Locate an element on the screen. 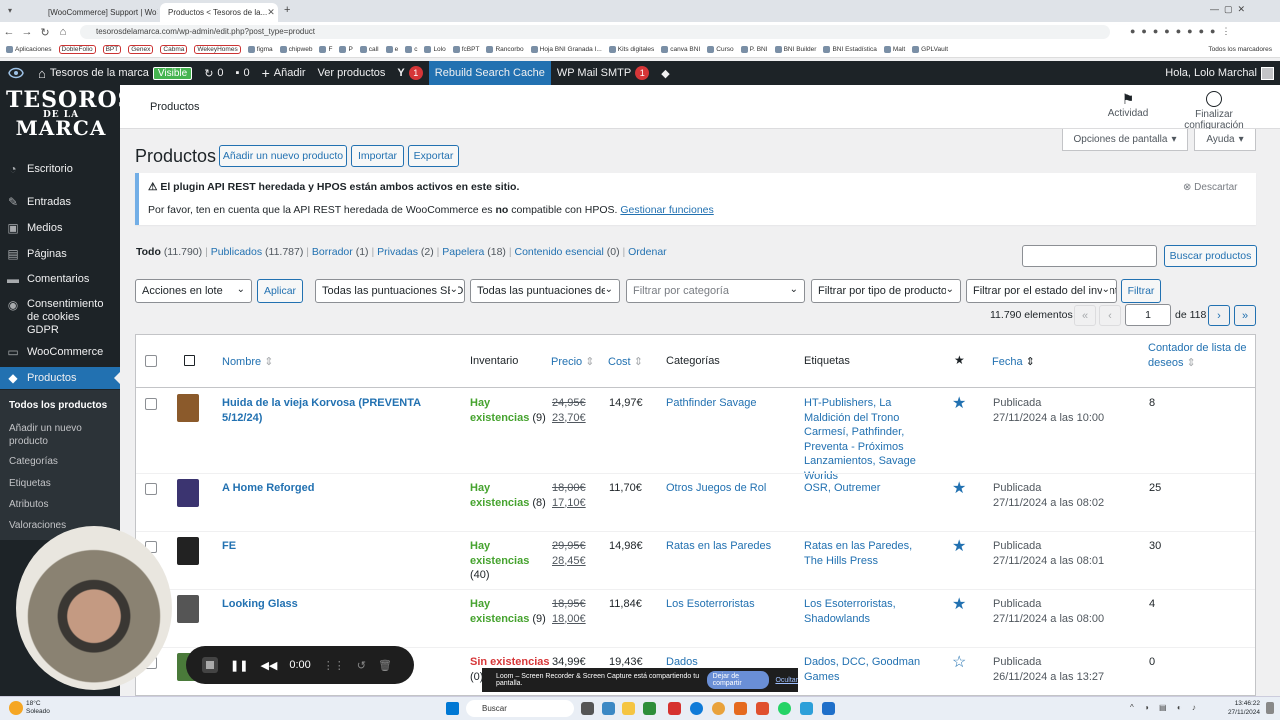  menu-productos: ◆ Productos is located at coordinates (60, 378).